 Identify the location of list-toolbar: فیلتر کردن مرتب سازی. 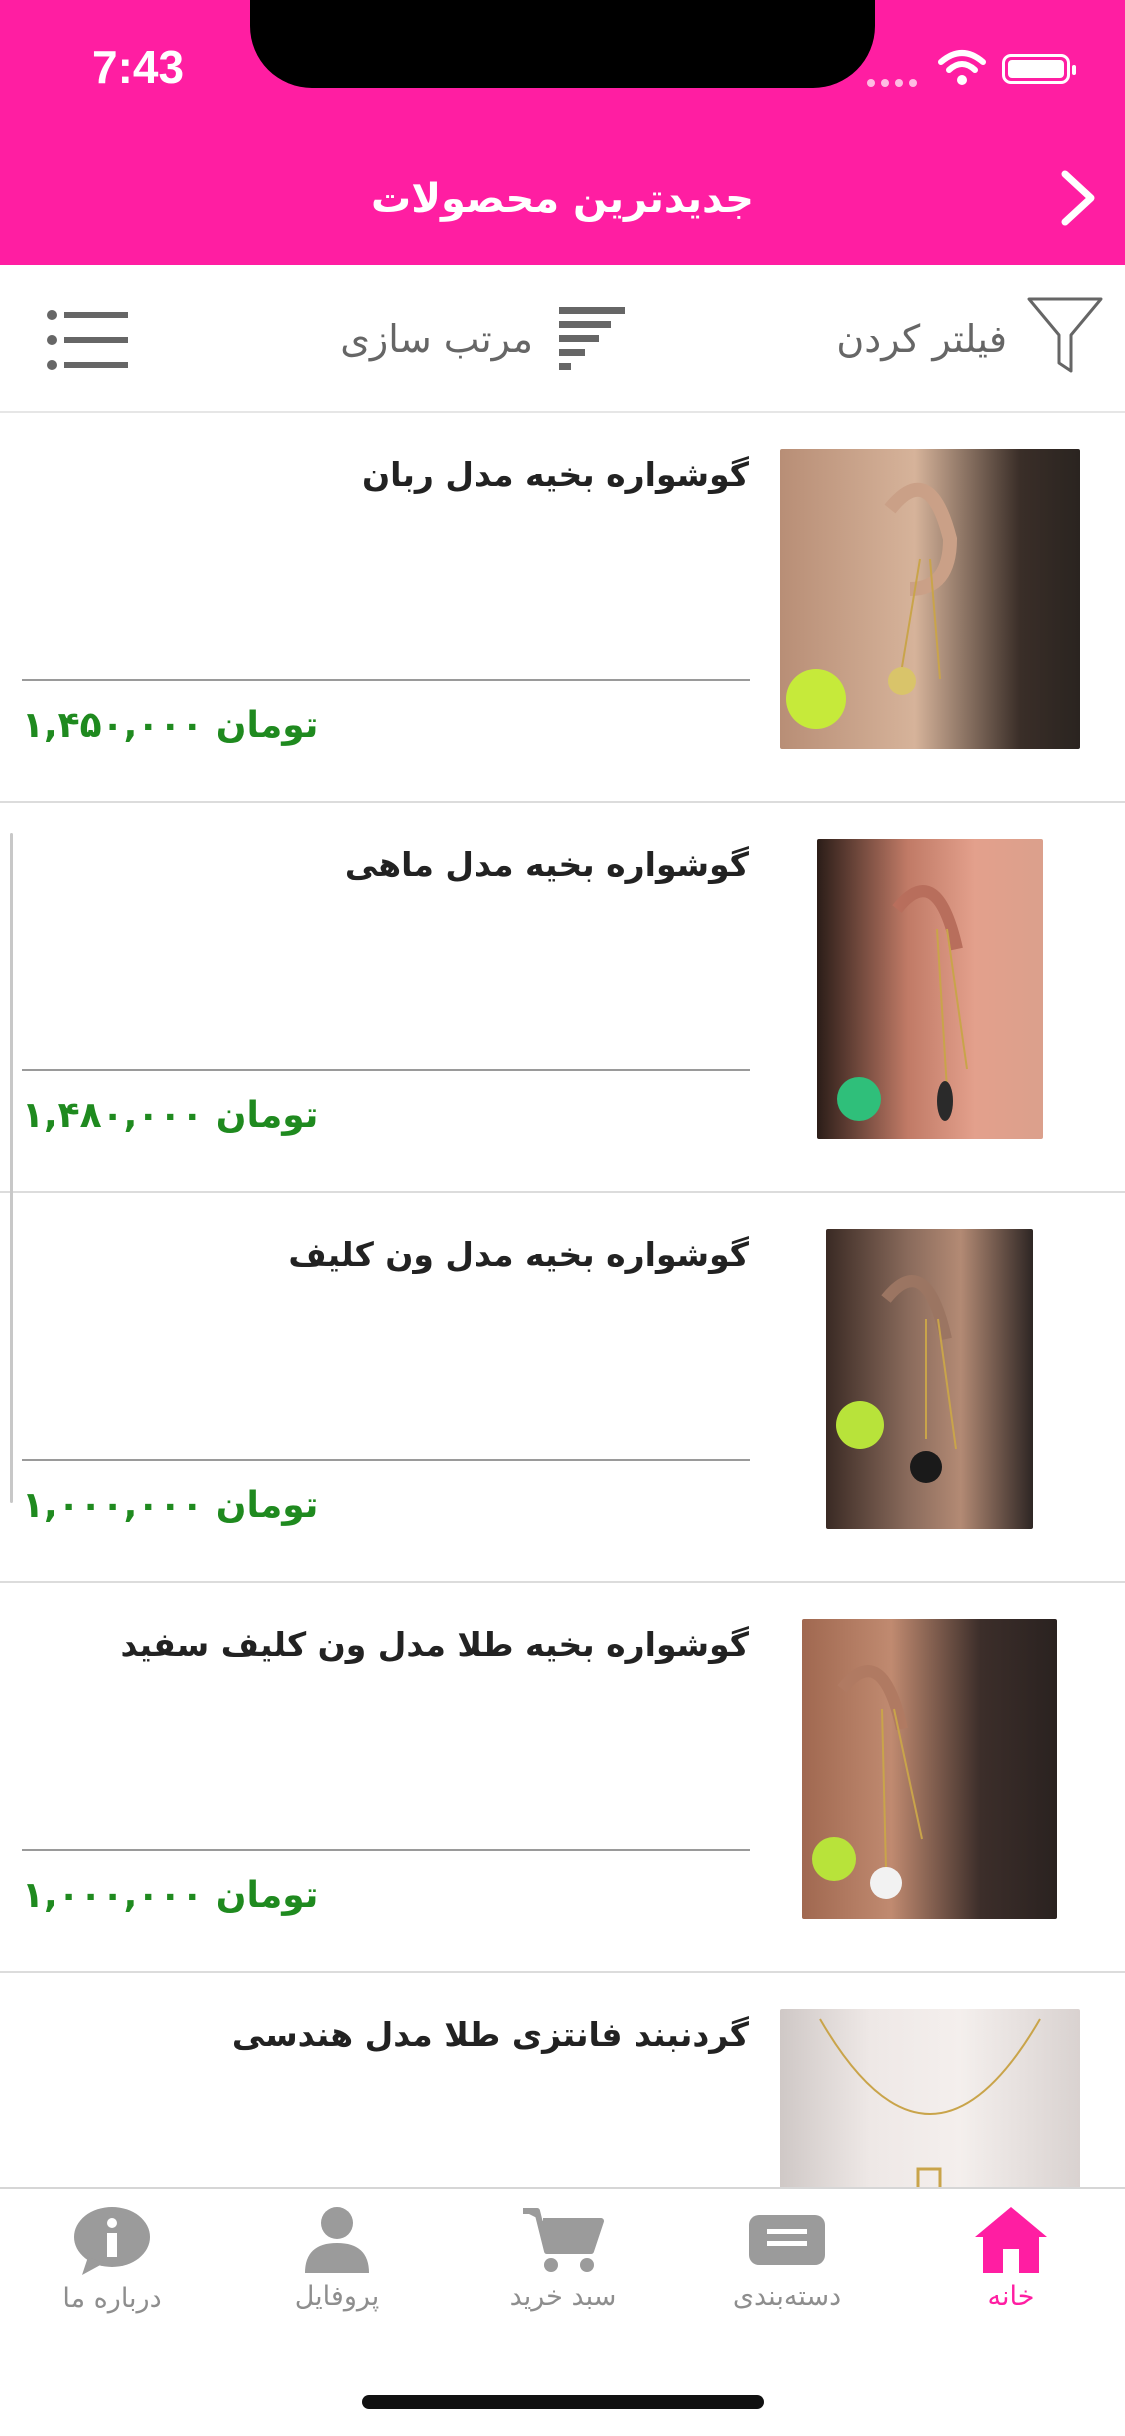
(562, 339).